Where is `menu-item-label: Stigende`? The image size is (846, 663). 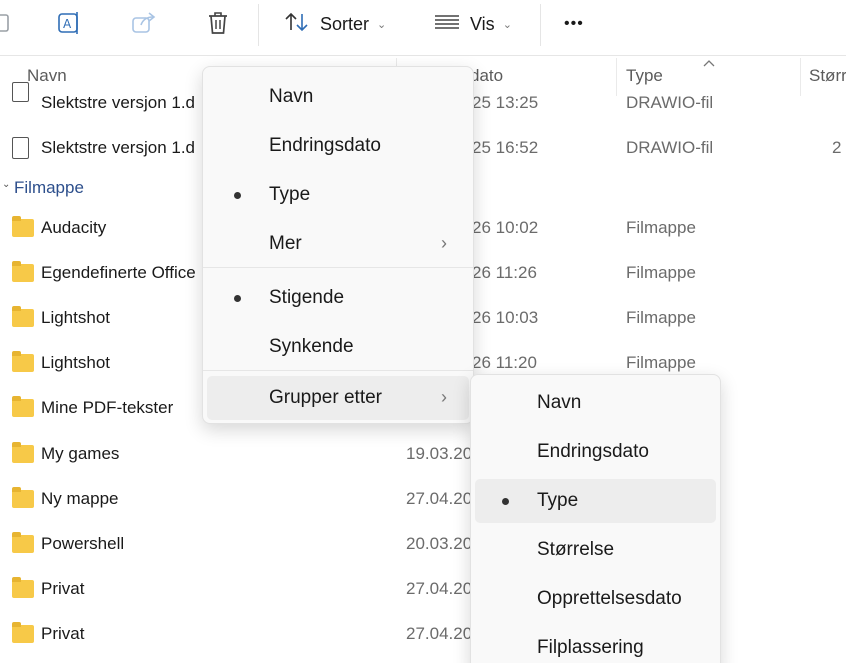
menu-item-label: Stigende is located at coordinates (307, 297).